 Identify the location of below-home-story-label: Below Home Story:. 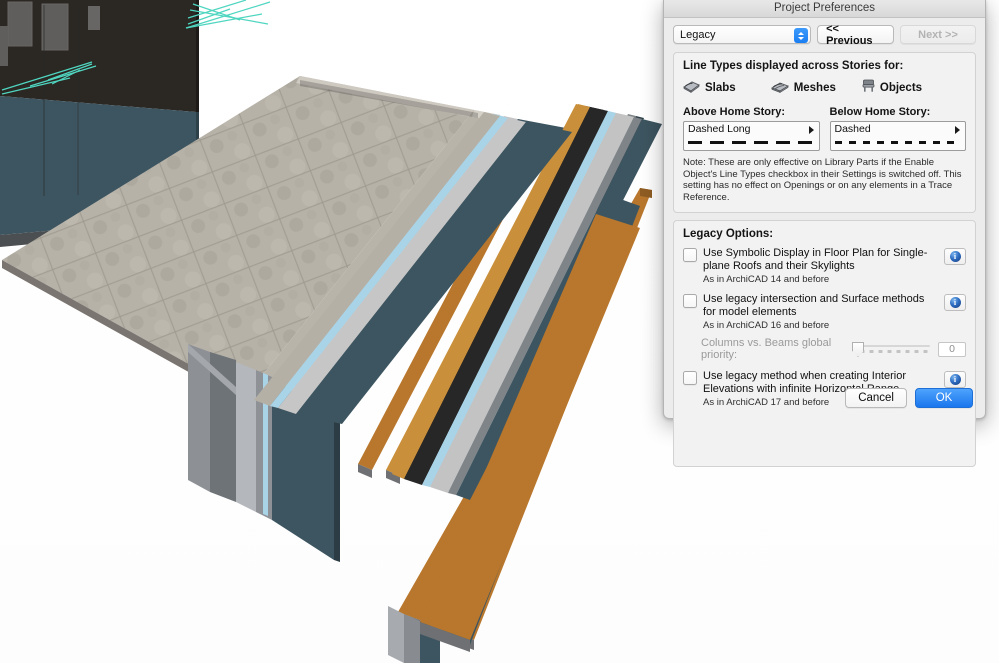
(880, 112).